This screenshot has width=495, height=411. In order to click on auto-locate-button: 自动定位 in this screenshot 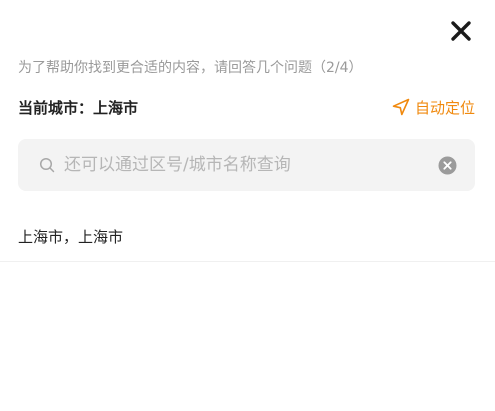, I will do `click(433, 107)`.